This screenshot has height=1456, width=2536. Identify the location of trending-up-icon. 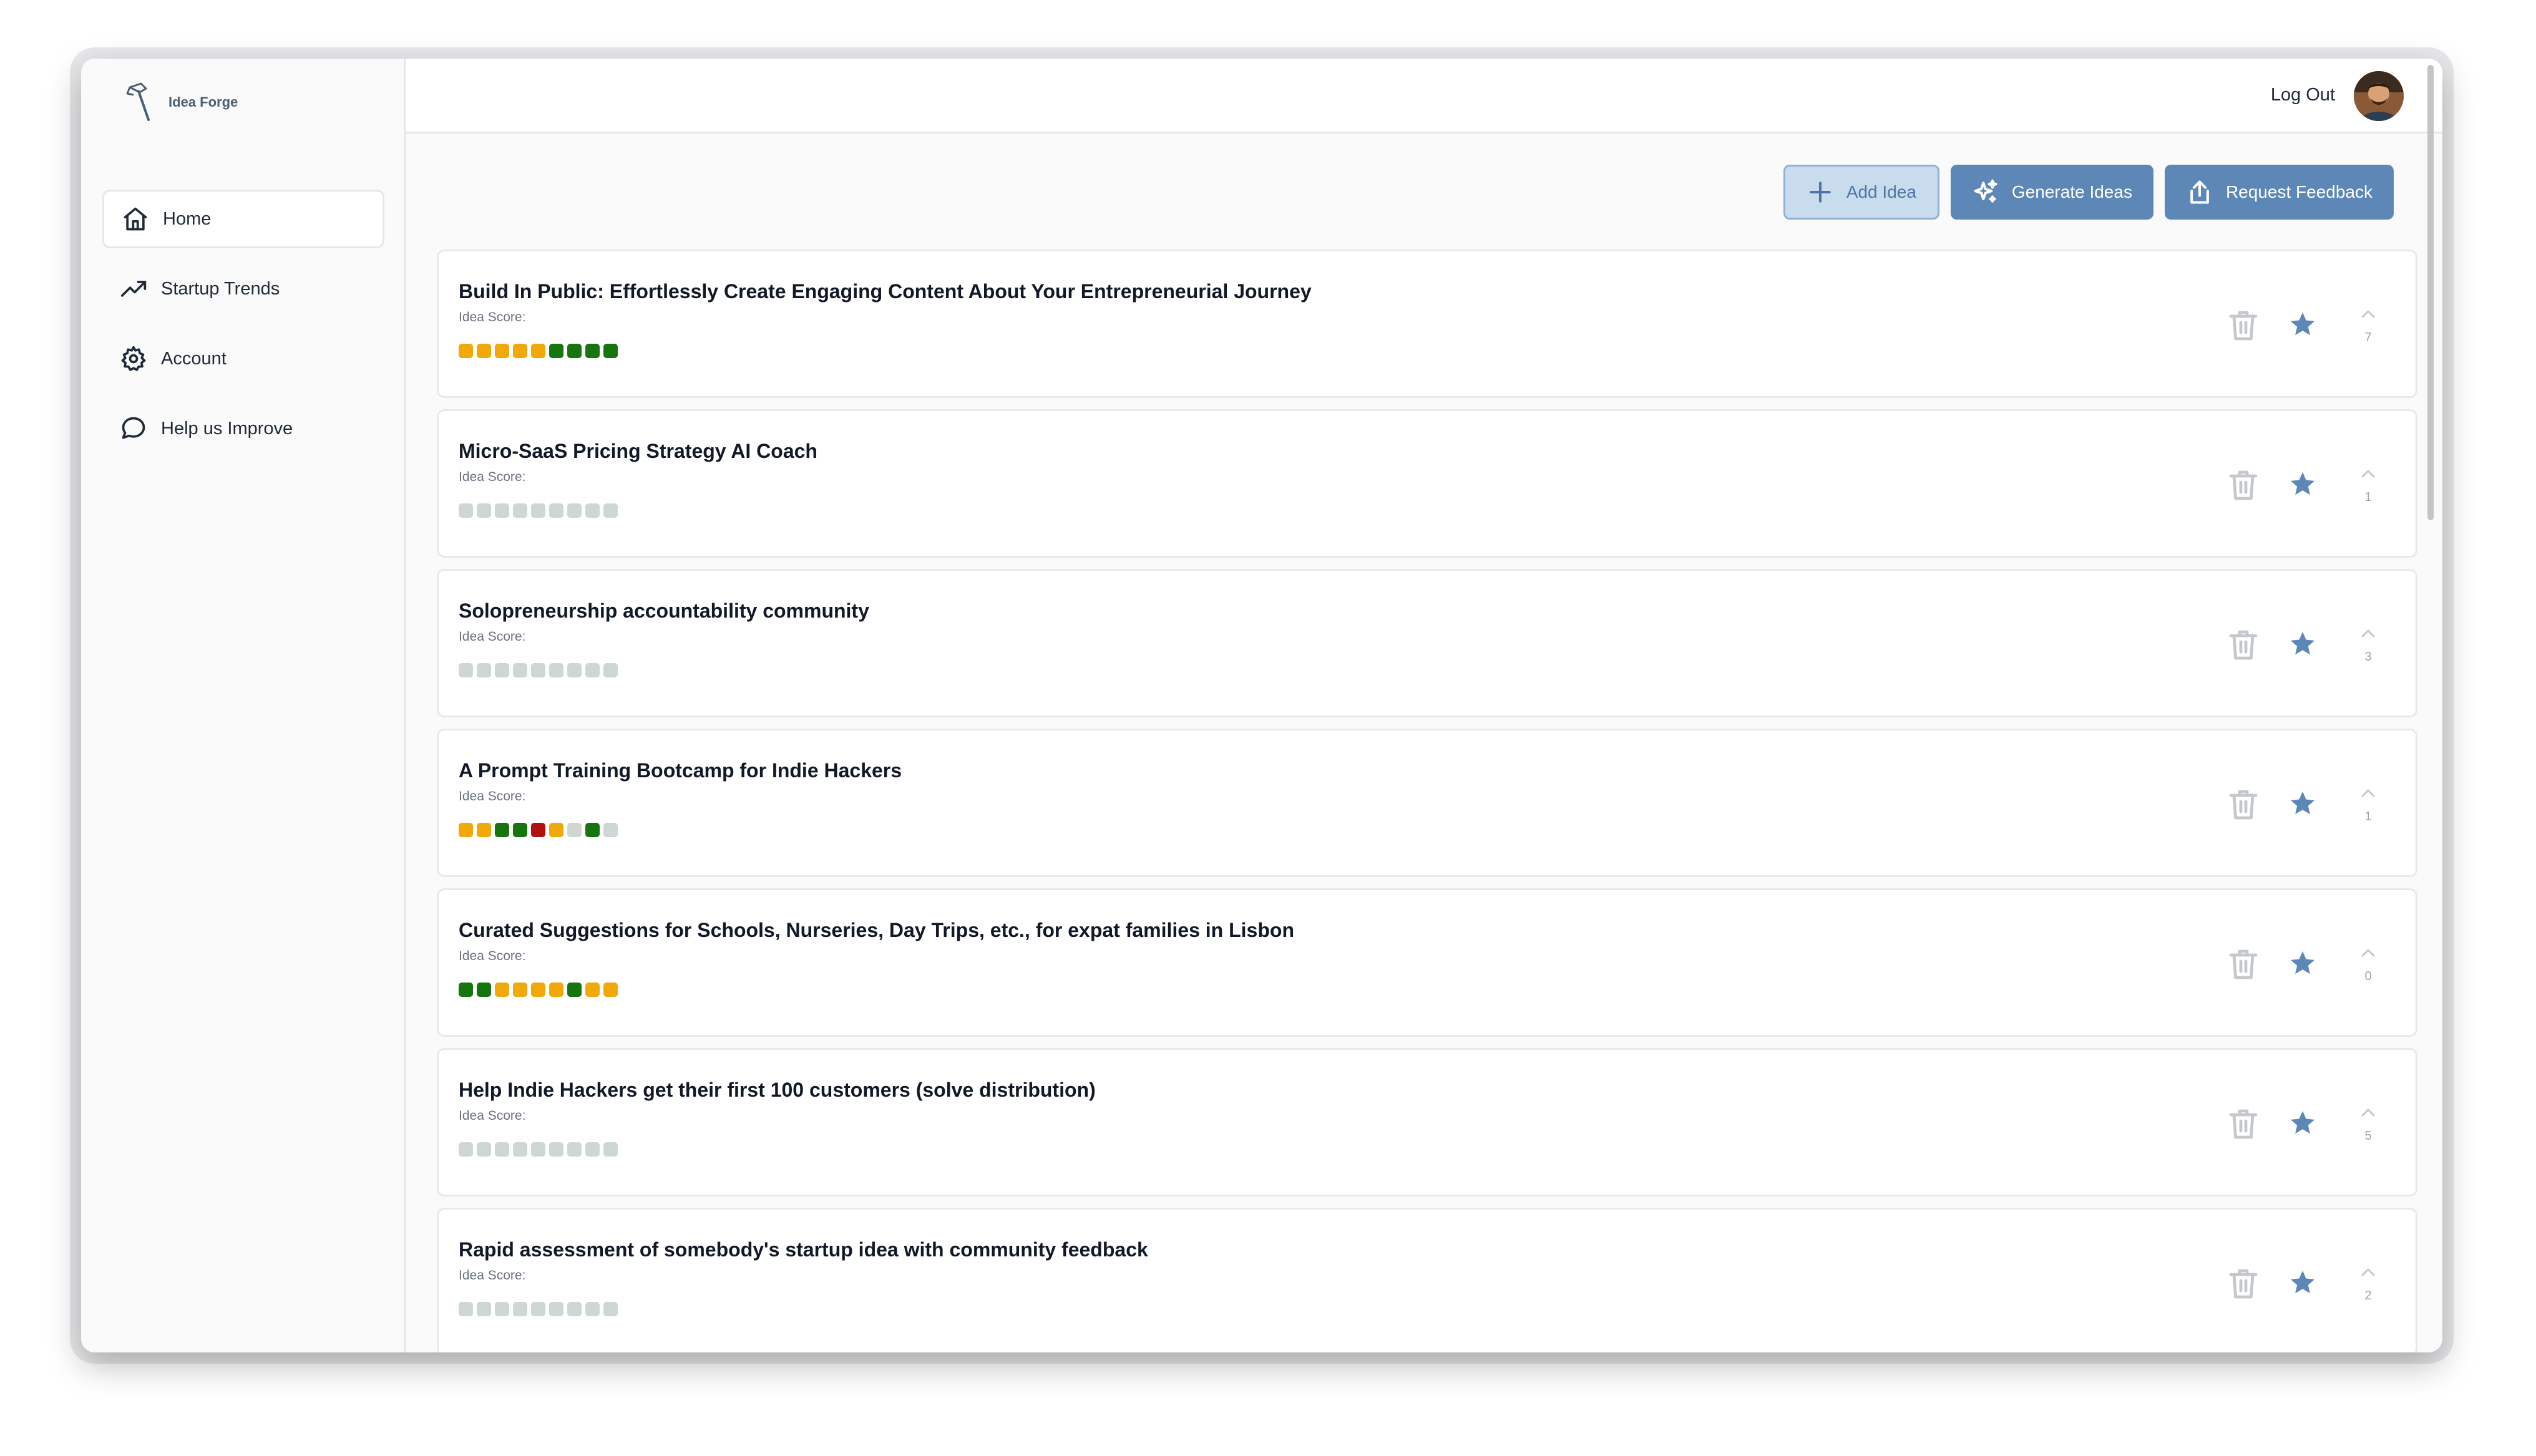
(133, 289).